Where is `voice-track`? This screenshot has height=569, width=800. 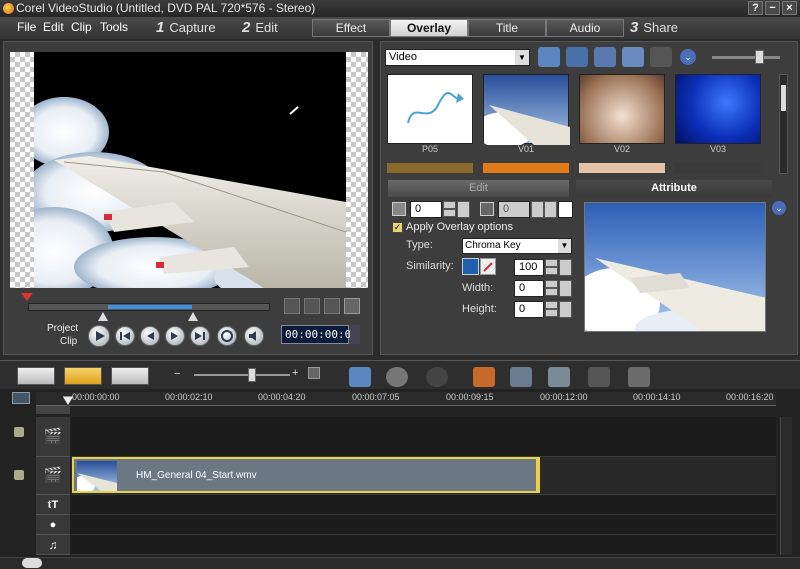
voice-track is located at coordinates (423, 525).